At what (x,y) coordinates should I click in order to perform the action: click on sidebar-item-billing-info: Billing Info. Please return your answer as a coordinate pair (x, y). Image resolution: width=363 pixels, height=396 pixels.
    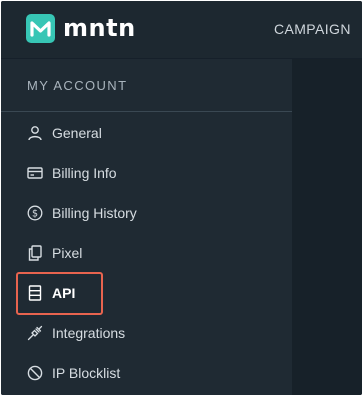
    Looking at the image, I should click on (109, 173).